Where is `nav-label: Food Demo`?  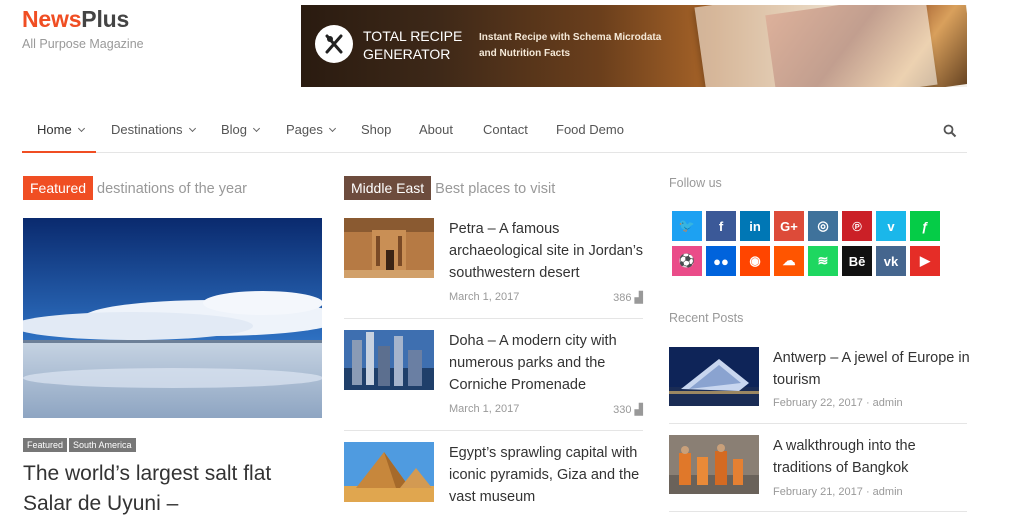
nav-label: Food Demo is located at coordinates (590, 129).